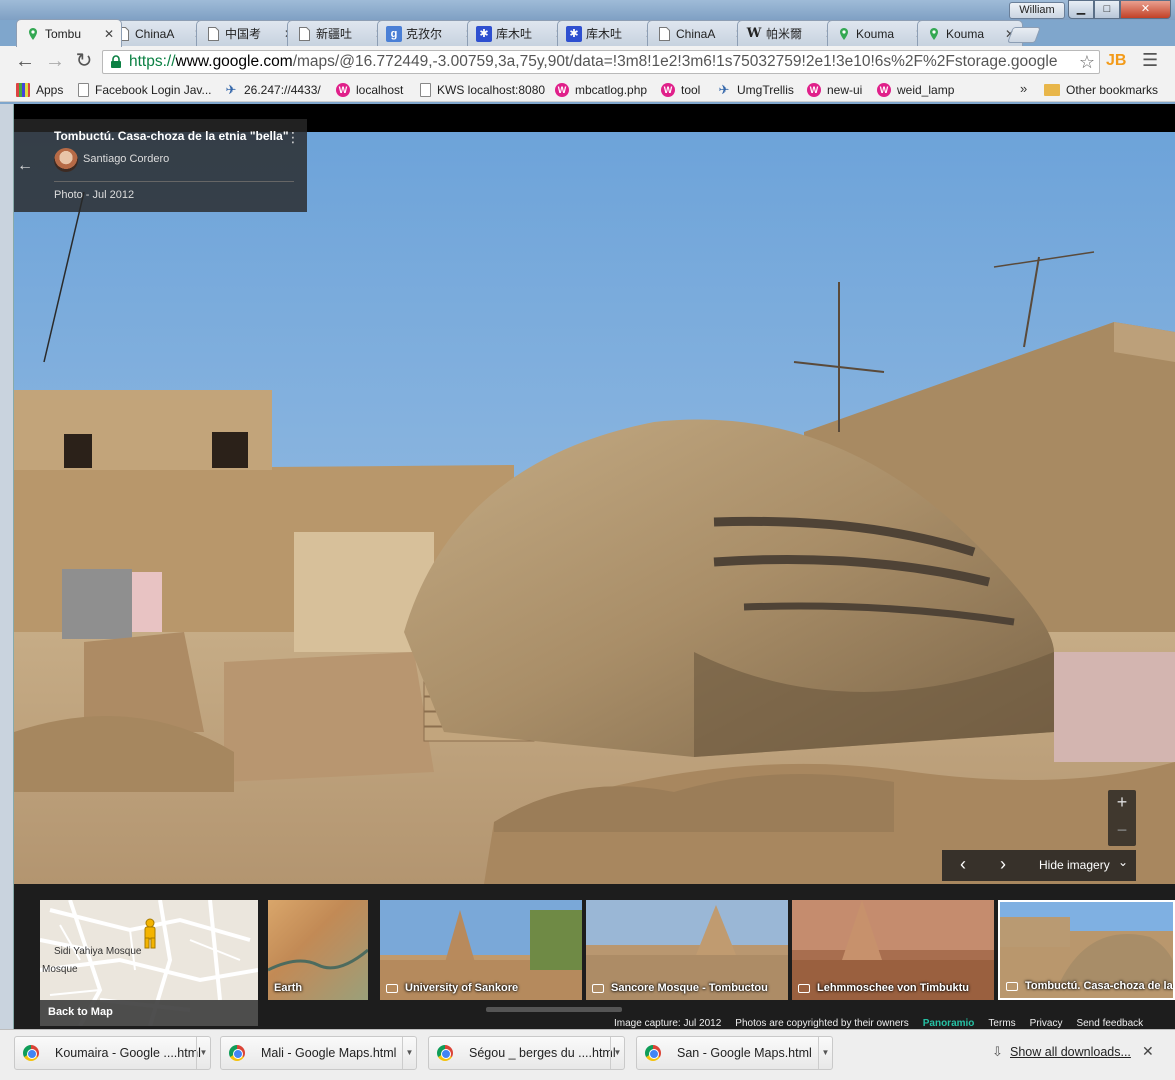 The width and height of the screenshot is (1175, 1080). What do you see at coordinates (55, 62) in the screenshot?
I see `forward-arrow-icon: →` at bounding box center [55, 62].